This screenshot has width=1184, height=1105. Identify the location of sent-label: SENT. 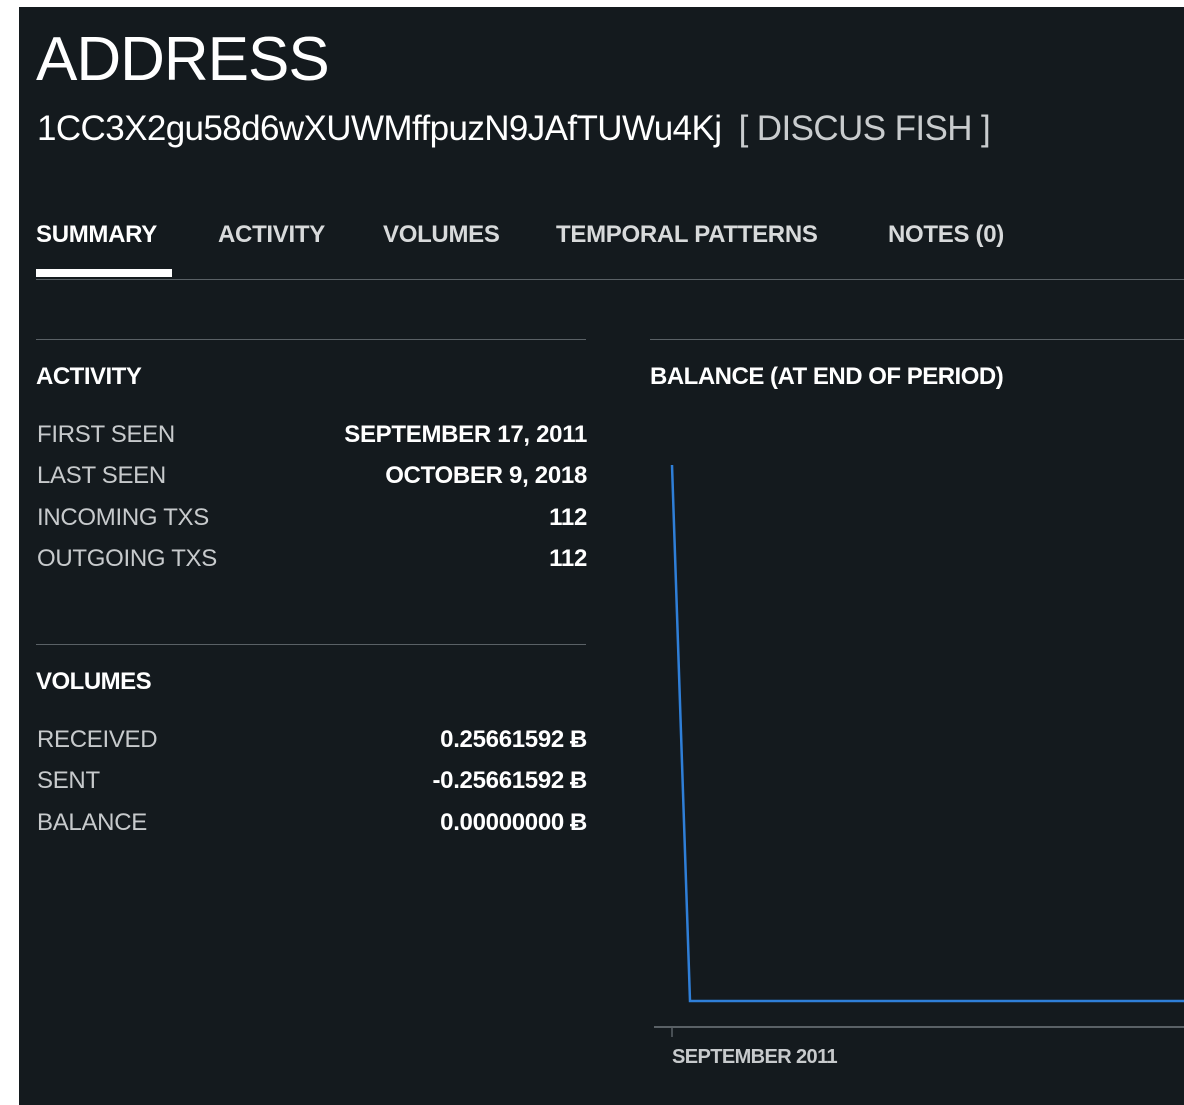
(68, 780).